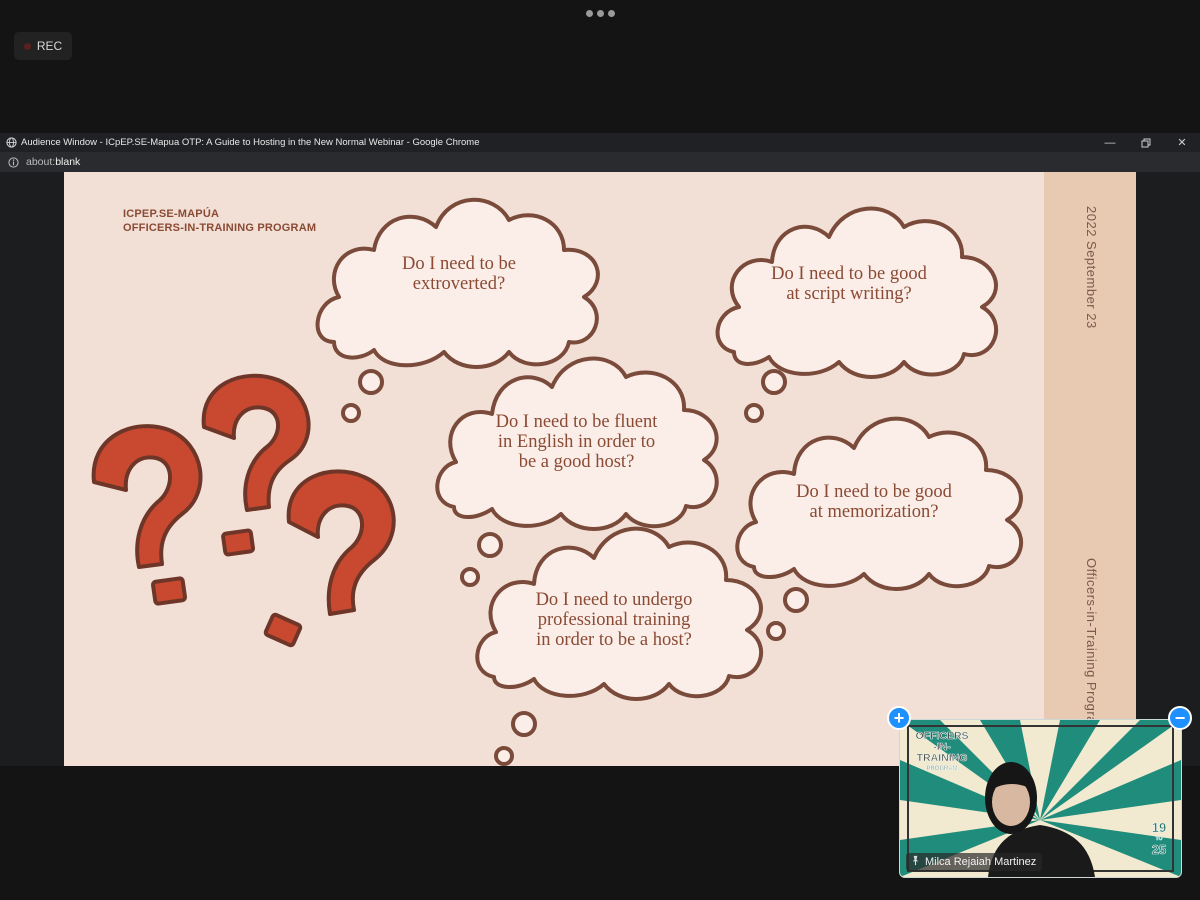  What do you see at coordinates (849, 274) in the screenshot?
I see `question-2-line-1: Do I need to be good` at bounding box center [849, 274].